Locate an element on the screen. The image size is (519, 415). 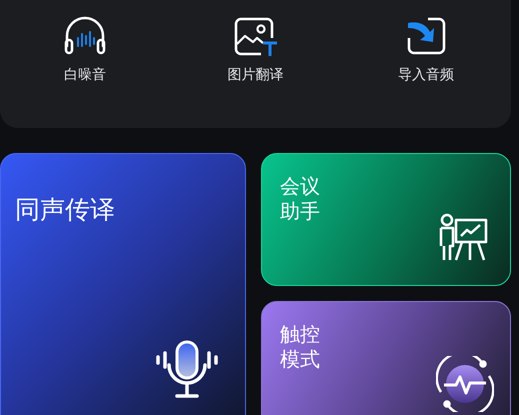
presenter-board-icon is located at coordinates (464, 237).